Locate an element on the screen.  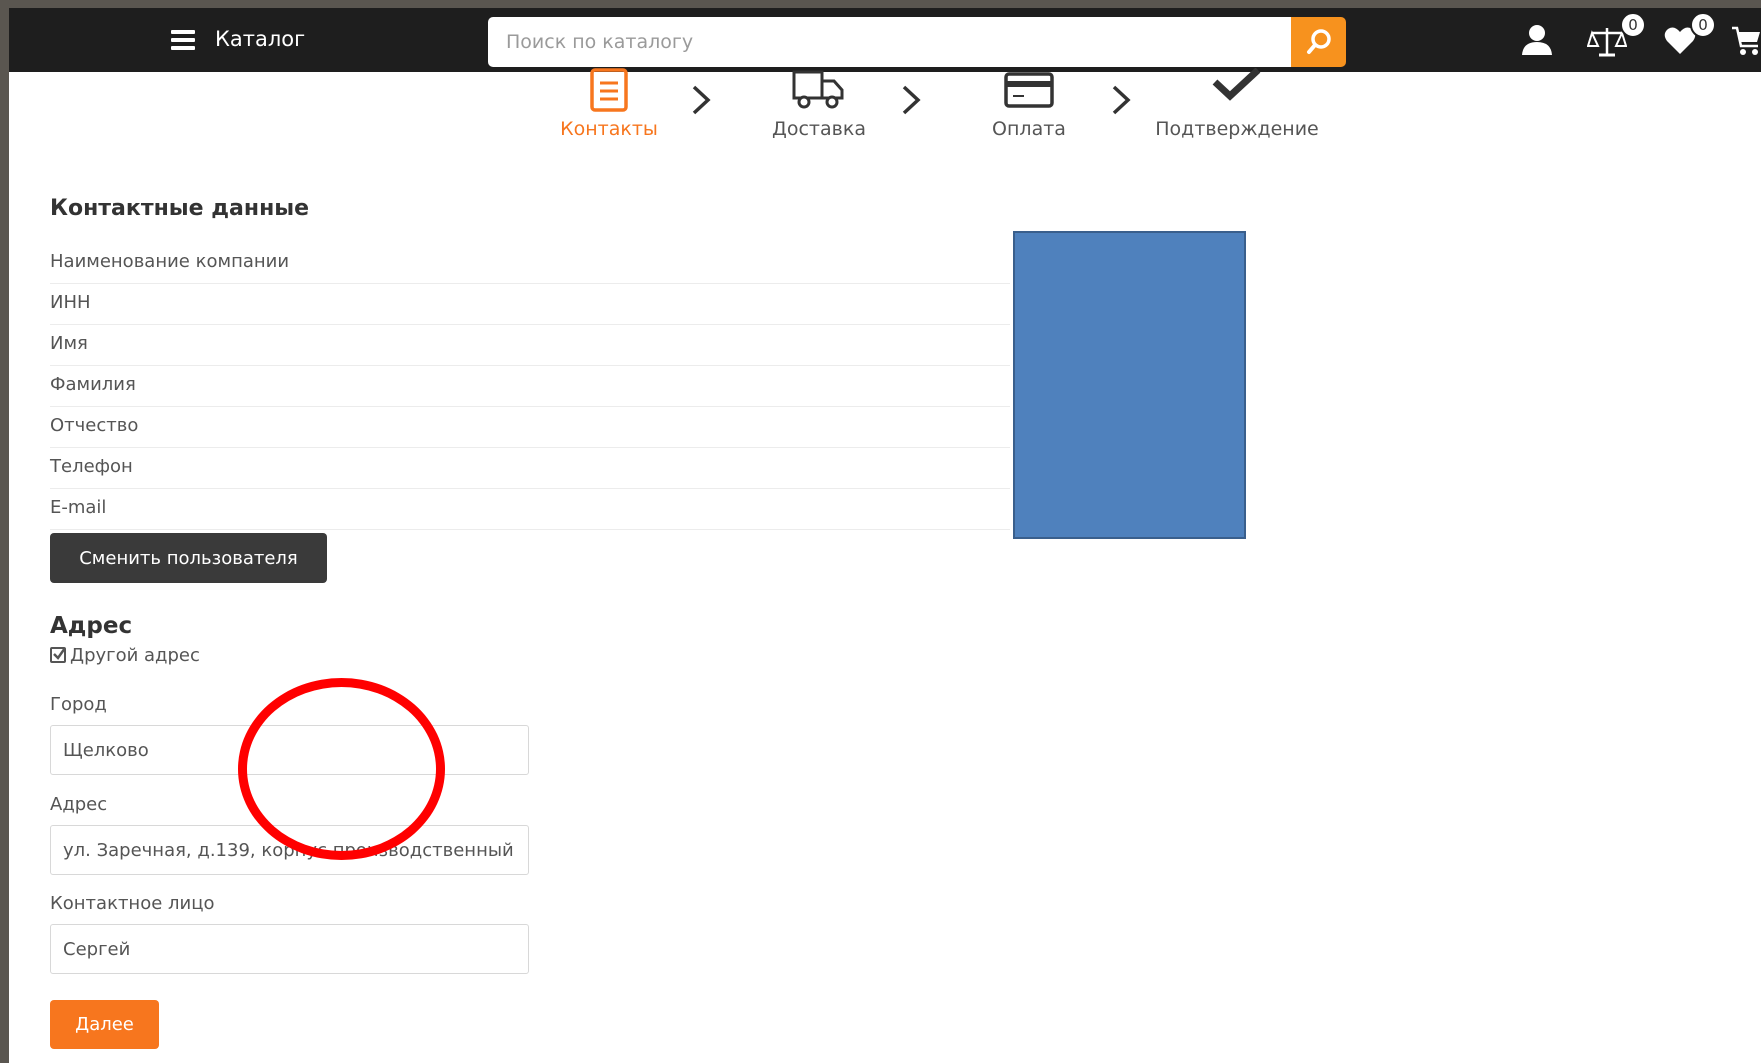
credit-card-icon is located at coordinates (1029, 90).